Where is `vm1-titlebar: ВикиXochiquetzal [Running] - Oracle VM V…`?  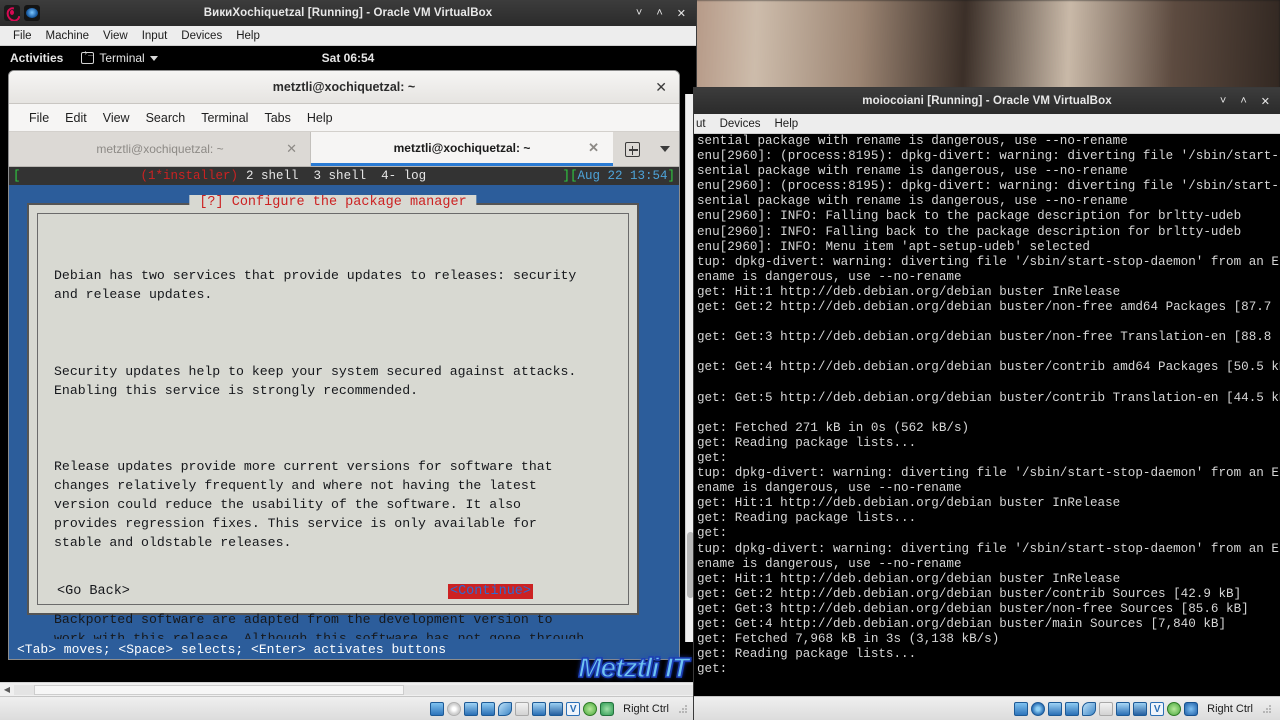
vm1-titlebar: ВикиXochiquetzal [Running] - Oracle VM V… is located at coordinates (348, 13).